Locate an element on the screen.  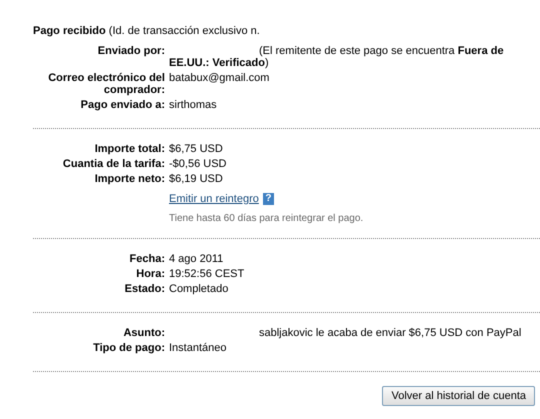
field-label: Hora: is located at coordinates (150, 274).